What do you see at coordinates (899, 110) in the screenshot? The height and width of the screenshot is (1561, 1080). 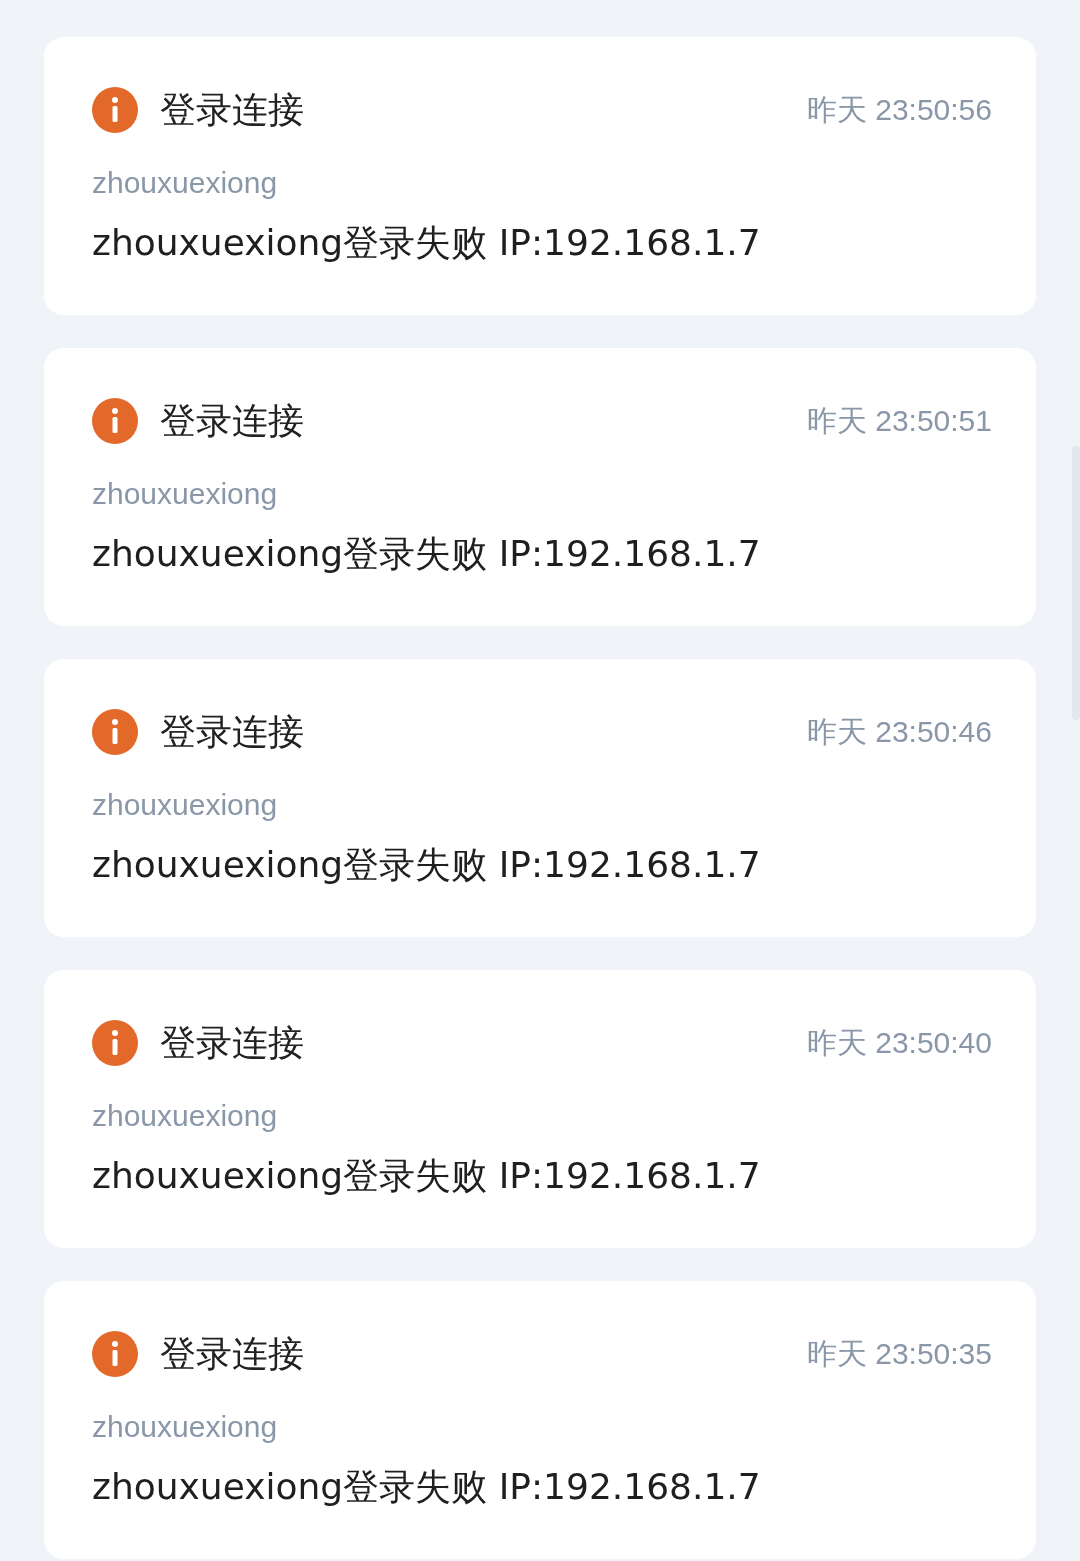 I see `notification-time: 昨天 23:50:56` at bounding box center [899, 110].